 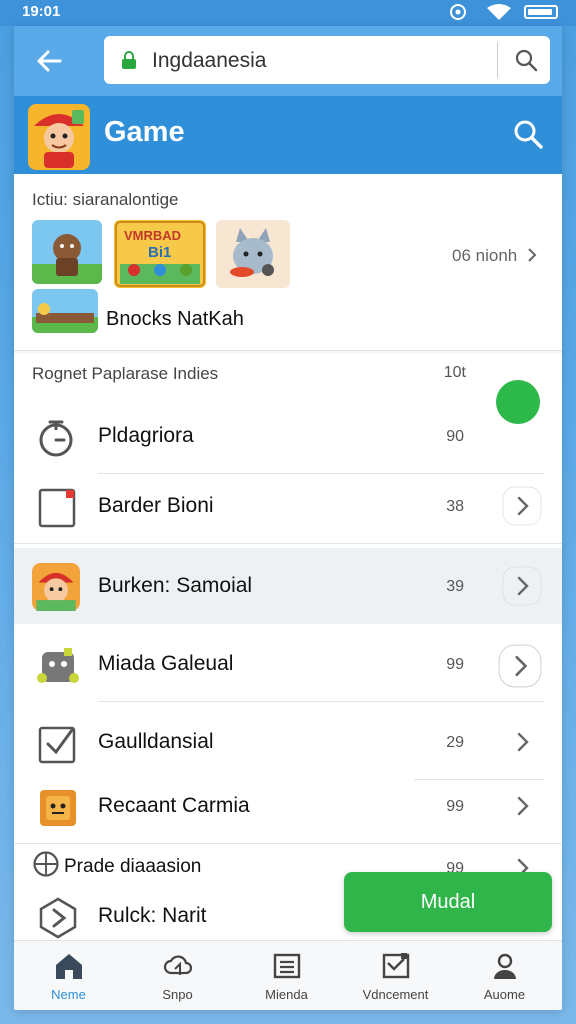 What do you see at coordinates (288, 586) in the screenshot?
I see `list-item: Burken: Samoial 39` at bounding box center [288, 586].